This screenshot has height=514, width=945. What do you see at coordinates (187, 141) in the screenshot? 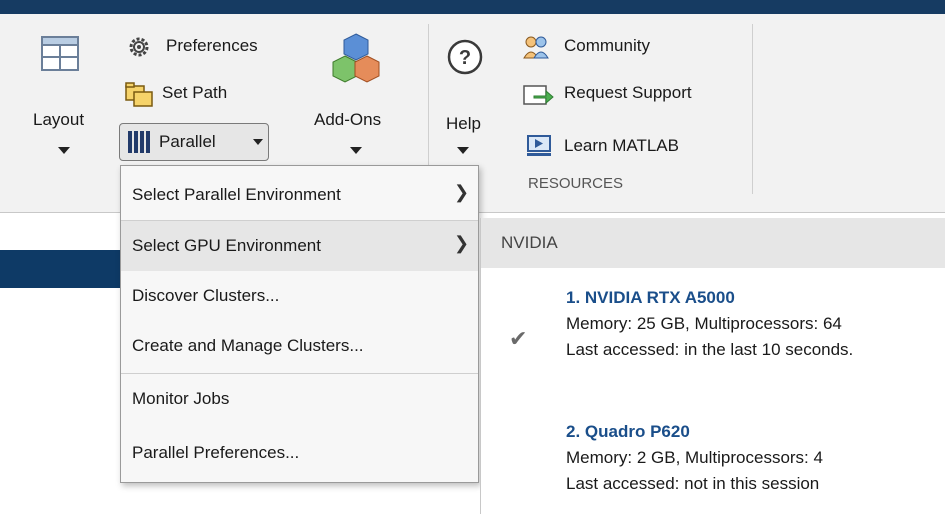
I see `parallel-label: Parallel` at bounding box center [187, 141].